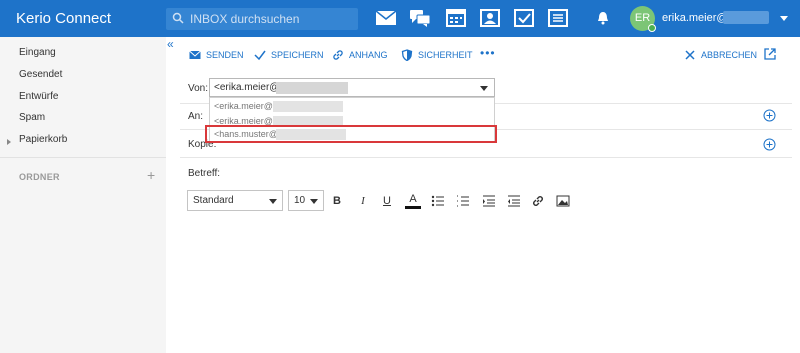 Image resolution: width=800 pixels, height=353 pixels. What do you see at coordinates (514, 201) in the screenshot?
I see `outdent-icon` at bounding box center [514, 201].